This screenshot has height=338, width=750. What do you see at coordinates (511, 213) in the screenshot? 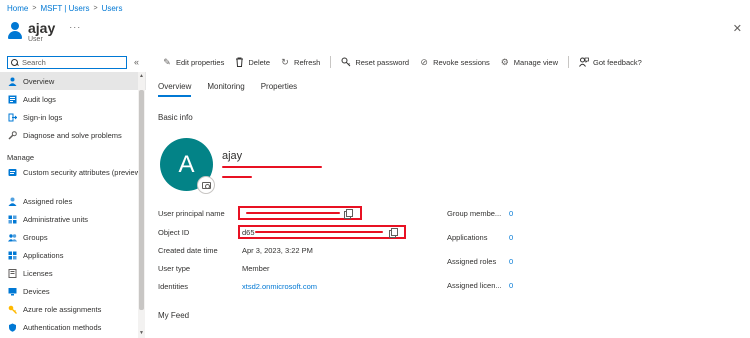
I see `group-memberships-count: 0` at bounding box center [511, 213].